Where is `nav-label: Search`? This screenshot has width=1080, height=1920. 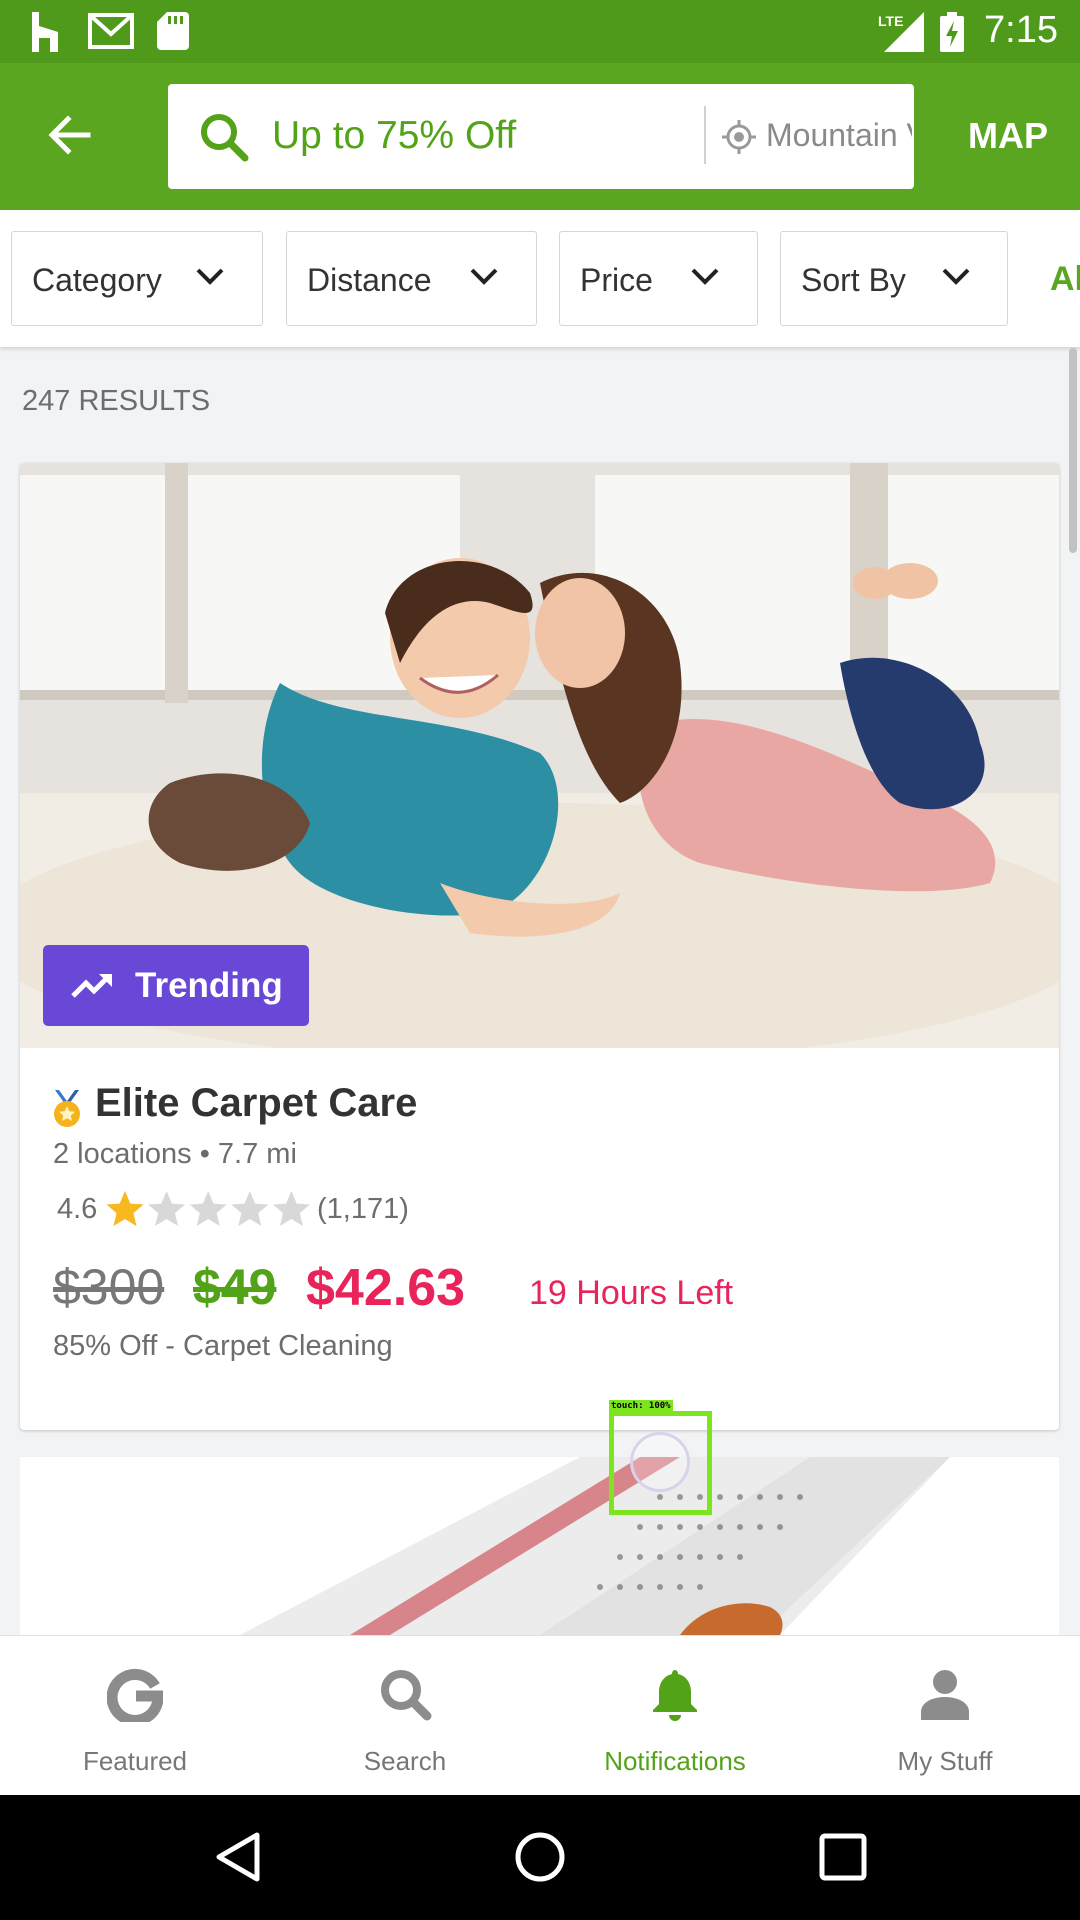
nav-label: Search is located at coordinates (405, 1761).